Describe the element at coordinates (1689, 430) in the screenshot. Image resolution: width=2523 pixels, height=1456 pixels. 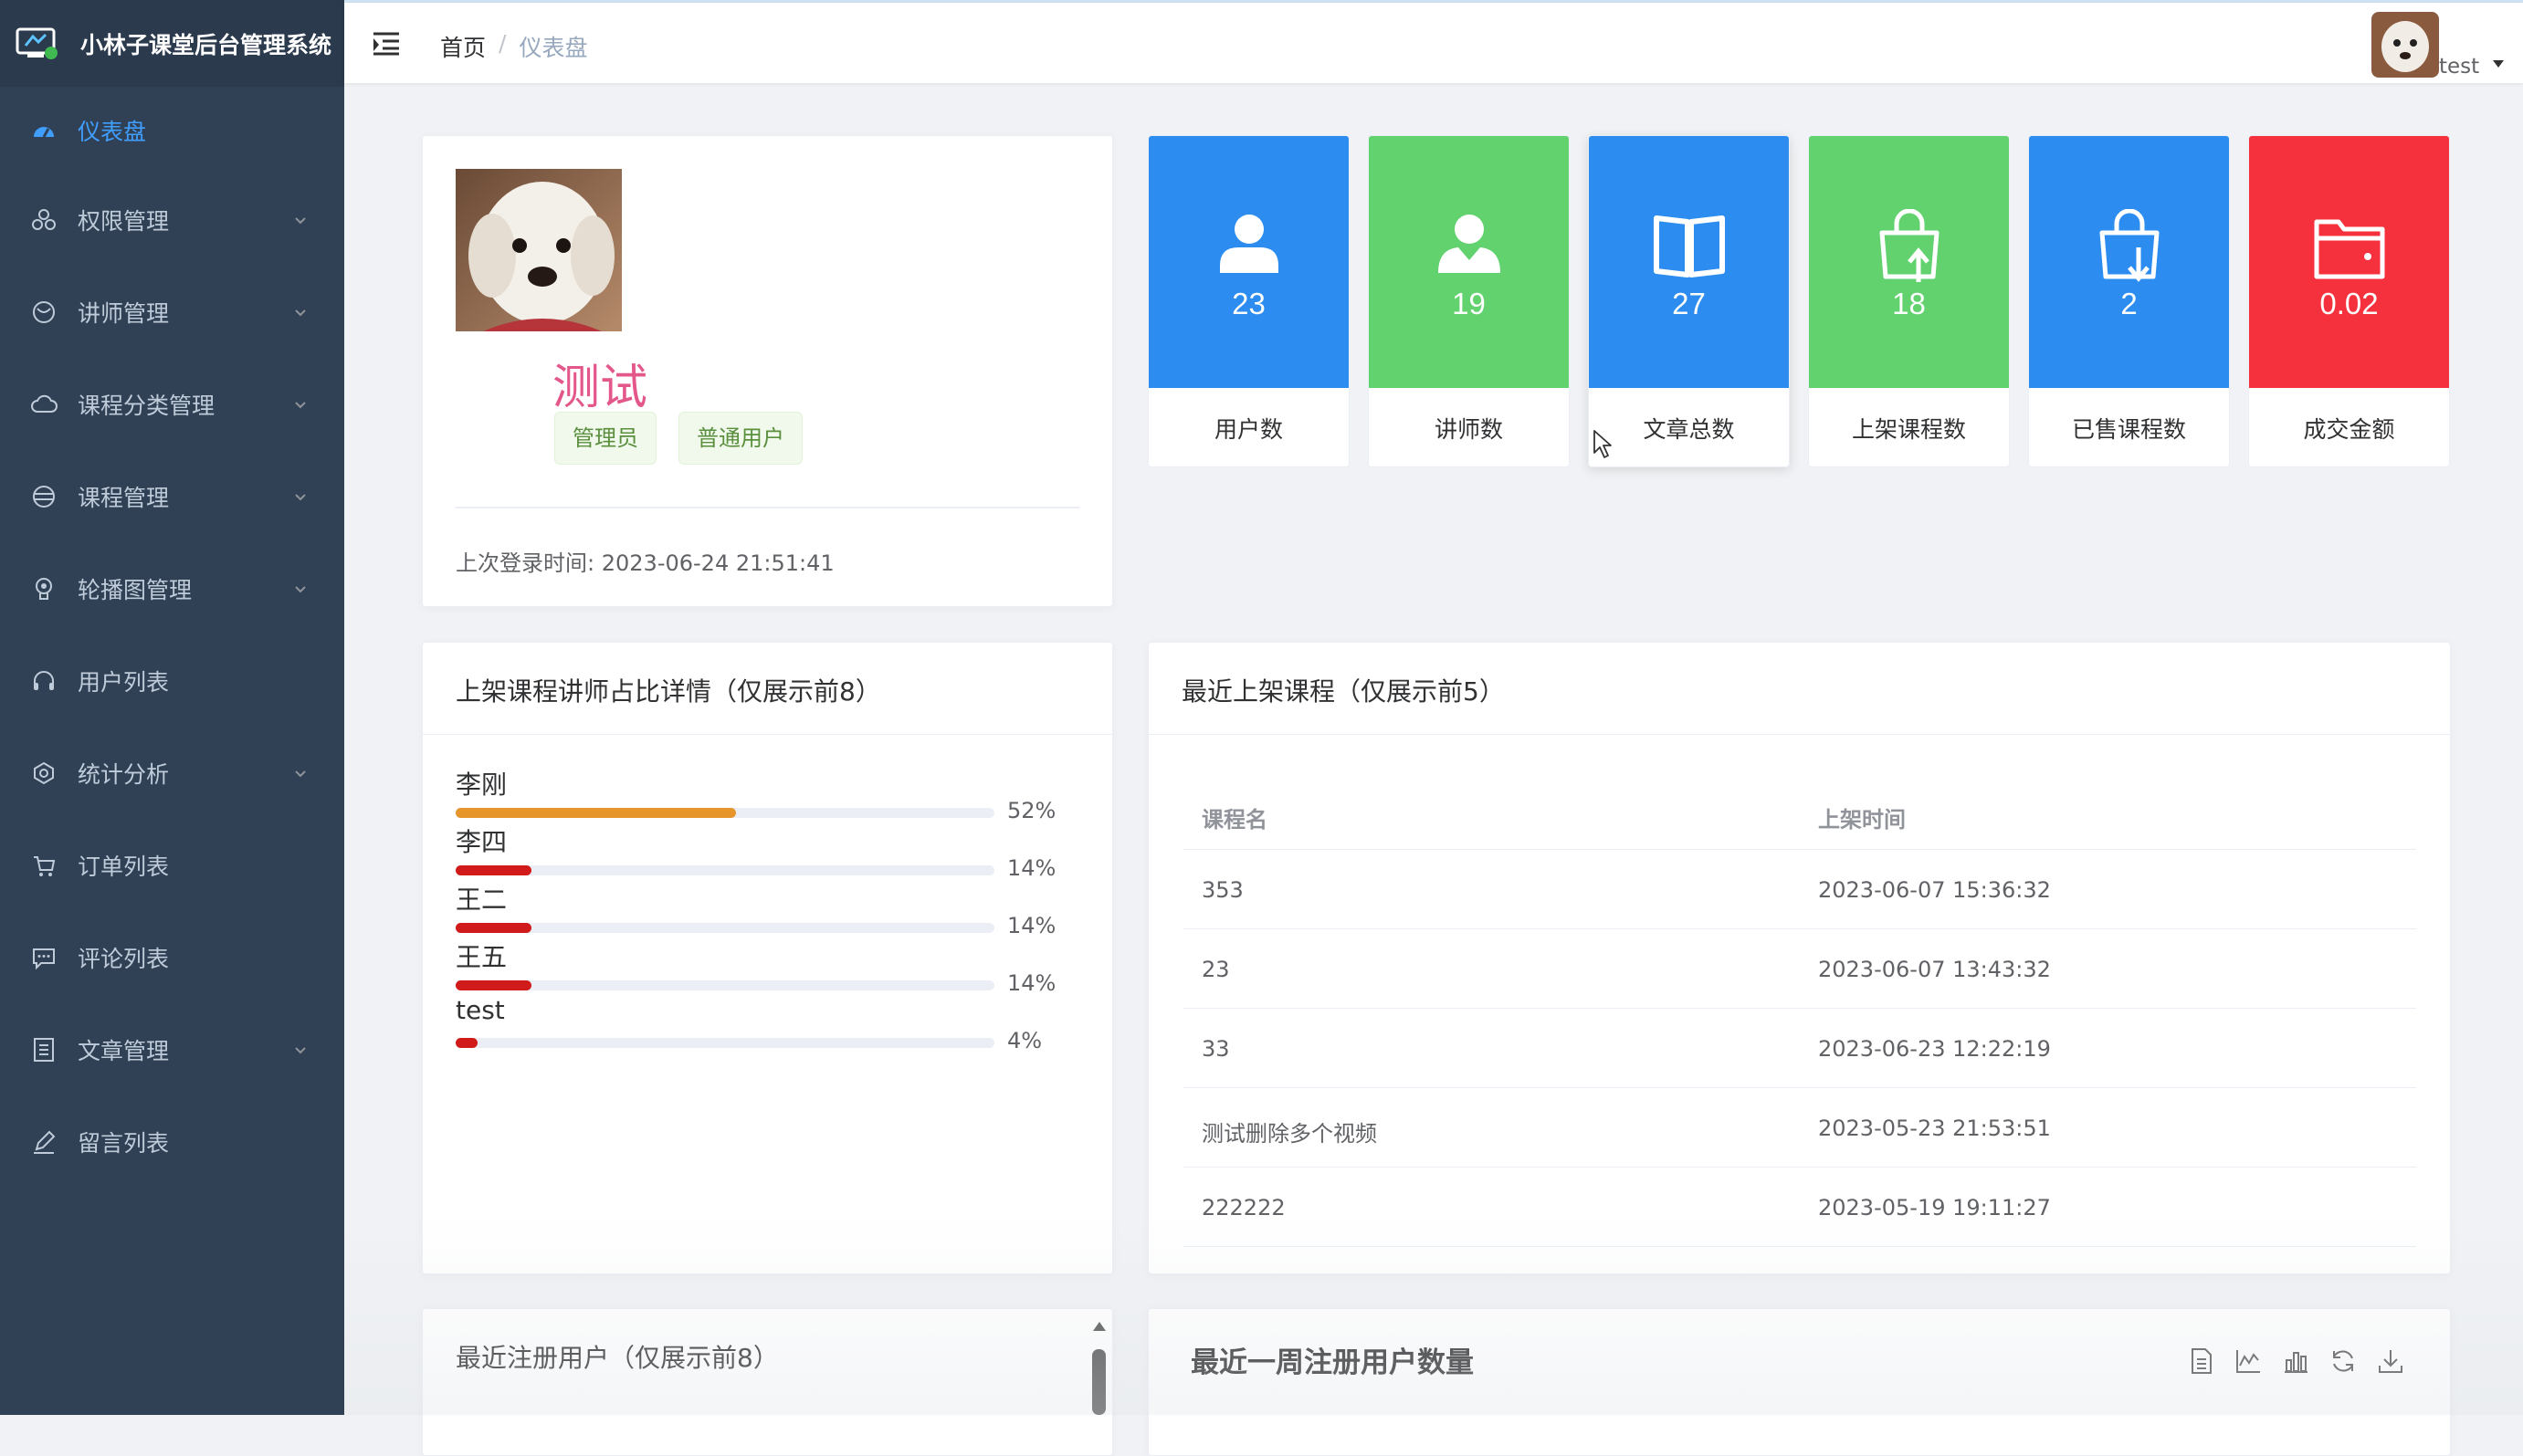
I see `stat-label: 文章总数` at that location.